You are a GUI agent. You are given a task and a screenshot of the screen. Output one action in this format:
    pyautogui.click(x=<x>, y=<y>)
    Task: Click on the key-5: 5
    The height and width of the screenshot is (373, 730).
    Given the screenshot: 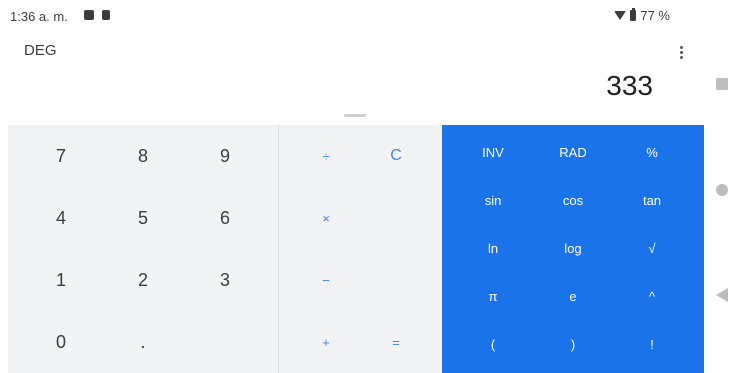 What is the action you would take?
    pyautogui.click(x=143, y=218)
    